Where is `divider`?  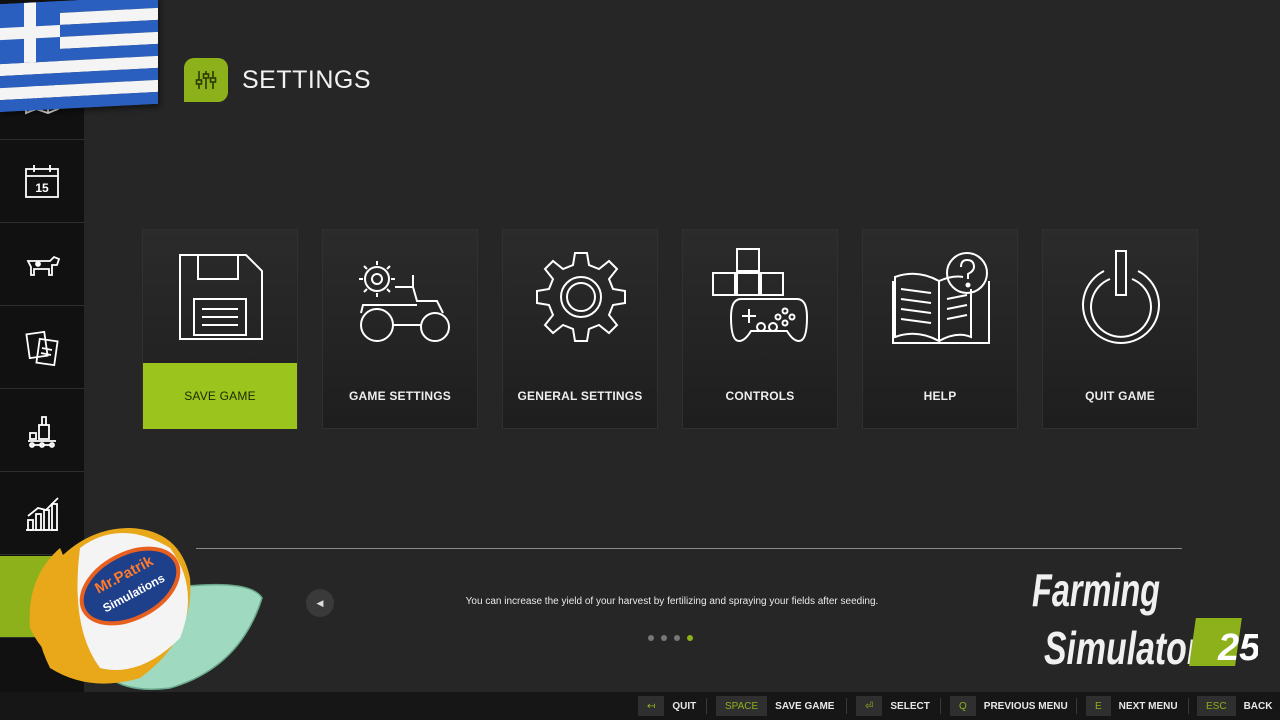 divider is located at coordinates (689, 548).